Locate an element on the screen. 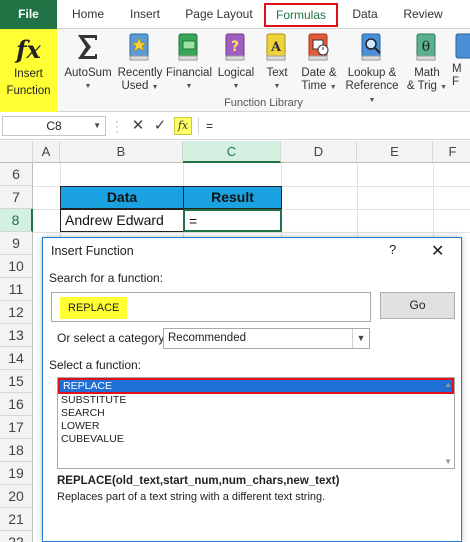 This screenshot has height=542, width=470. row-header: 22 is located at coordinates (16, 536).